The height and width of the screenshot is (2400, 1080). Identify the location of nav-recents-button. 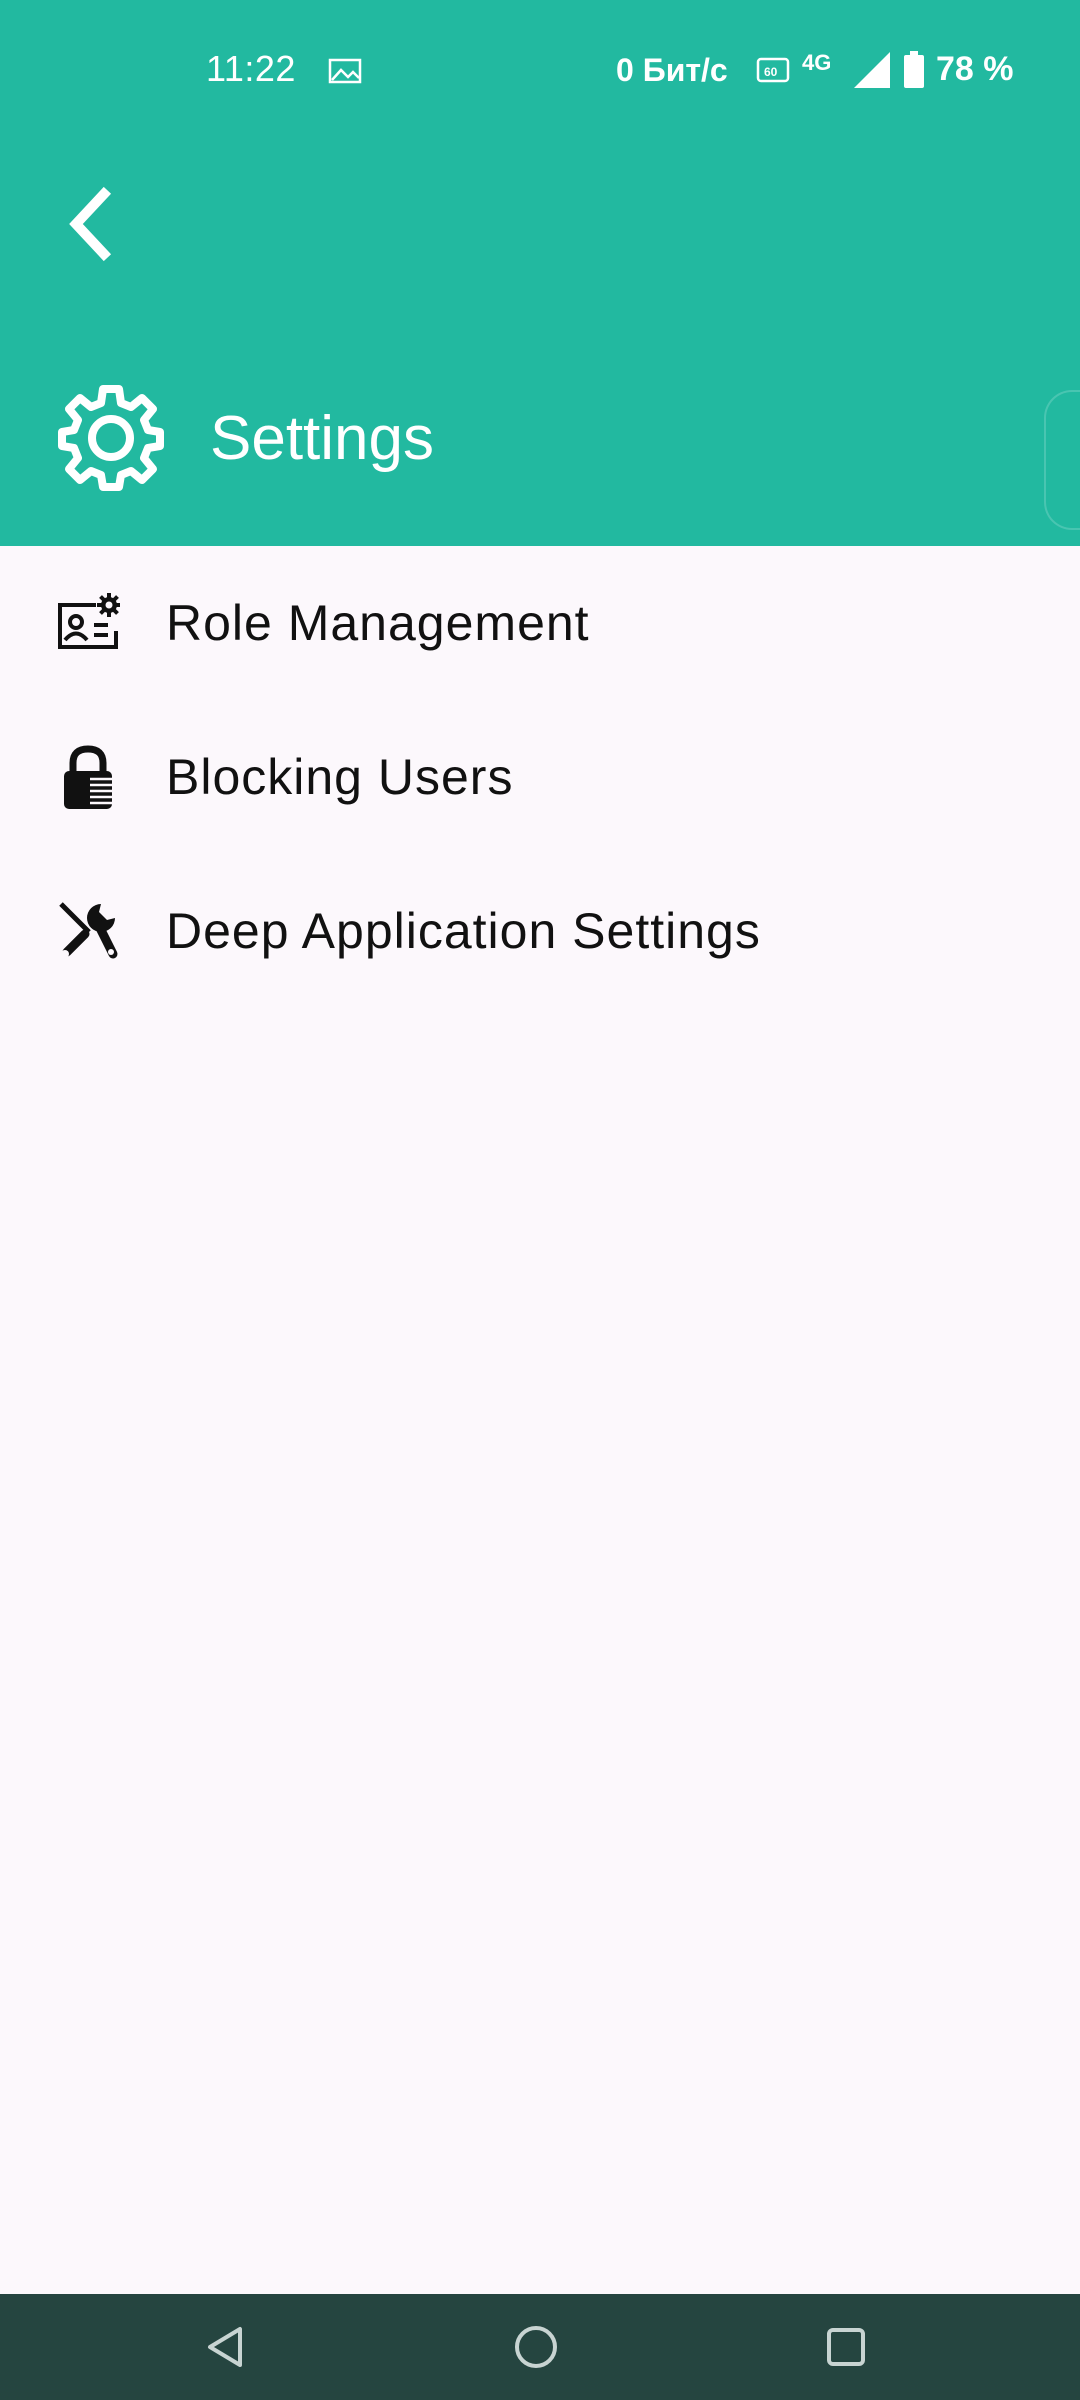
(846, 2347).